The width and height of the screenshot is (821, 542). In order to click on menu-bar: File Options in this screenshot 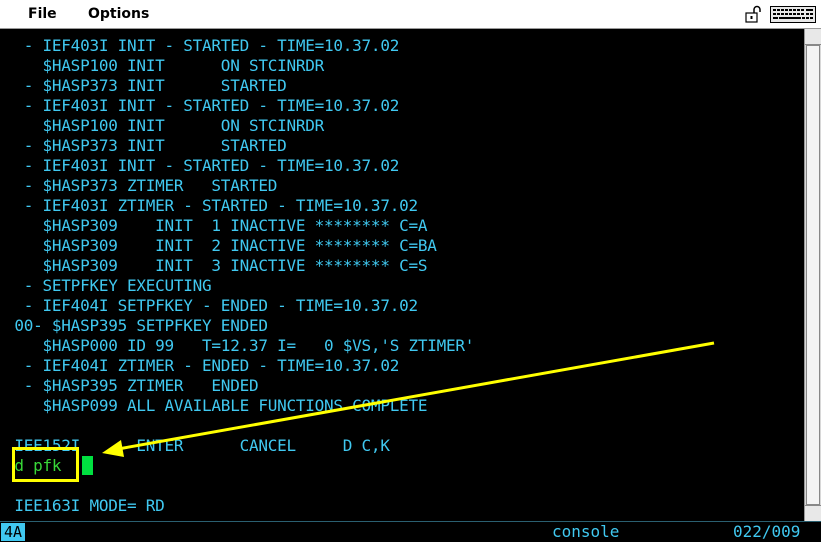, I will do `click(410, 14)`.